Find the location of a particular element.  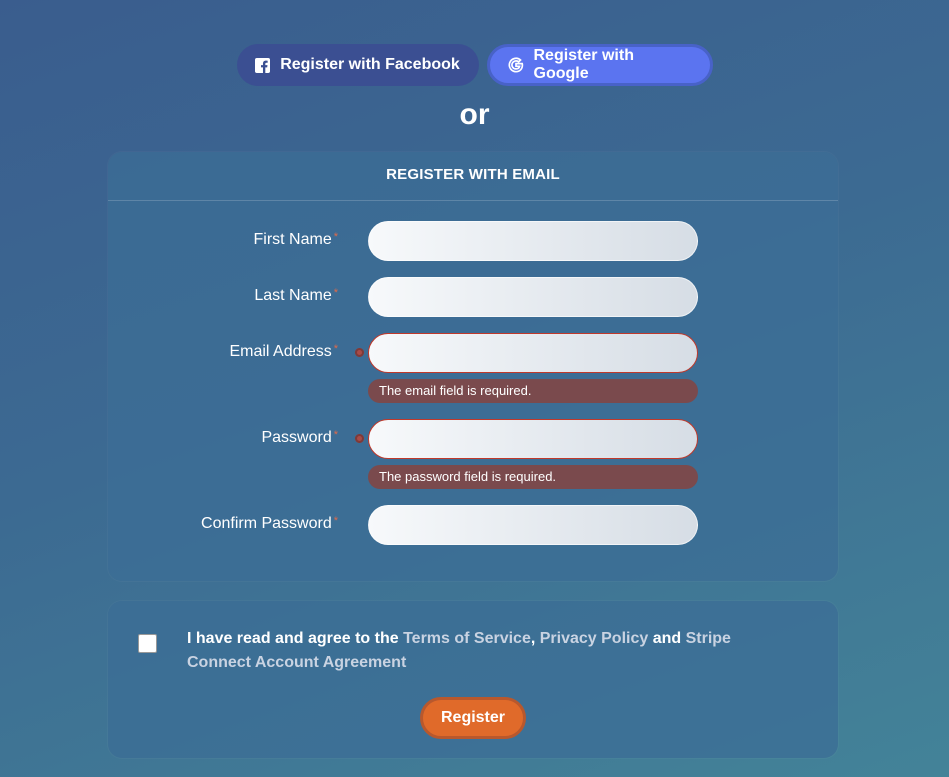

first-name-input is located at coordinates (533, 241).